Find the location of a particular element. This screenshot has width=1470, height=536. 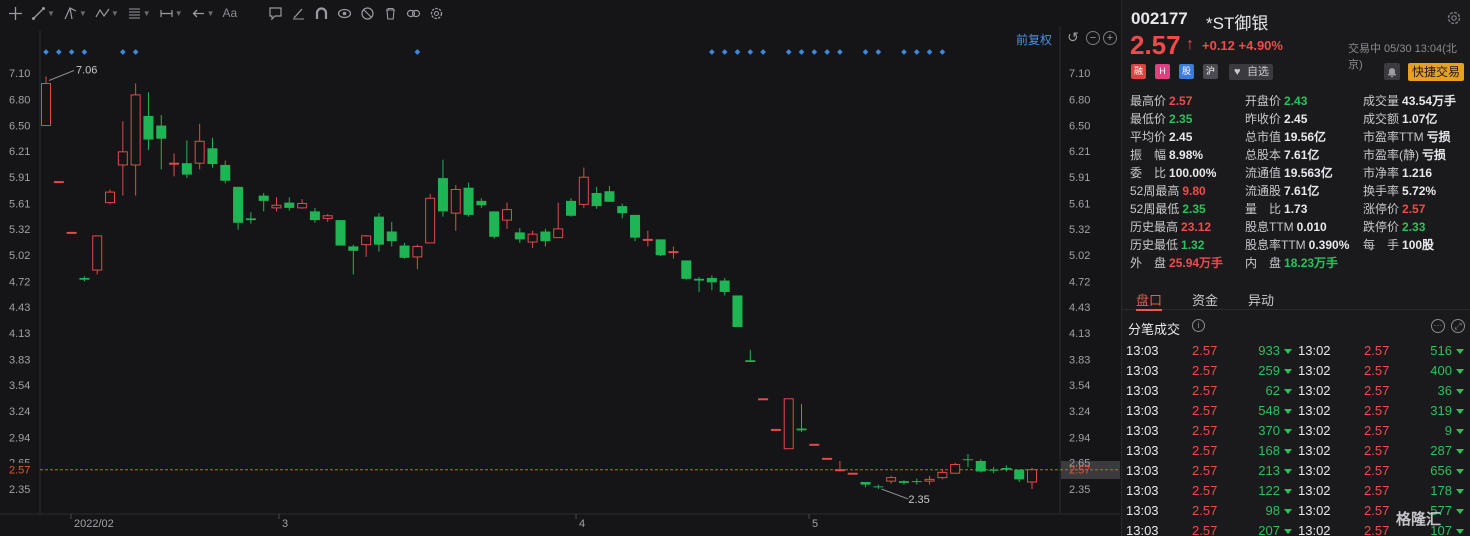

quick-trade-button: 快捷交易 is located at coordinates (1436, 72).